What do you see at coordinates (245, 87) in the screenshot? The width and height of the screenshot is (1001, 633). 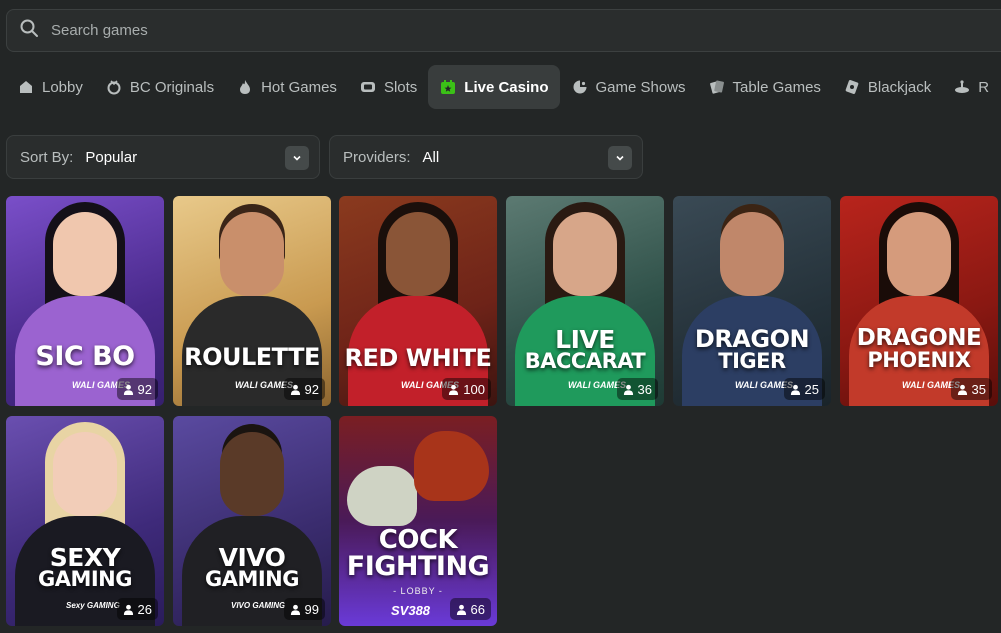 I see `flame-icon` at bounding box center [245, 87].